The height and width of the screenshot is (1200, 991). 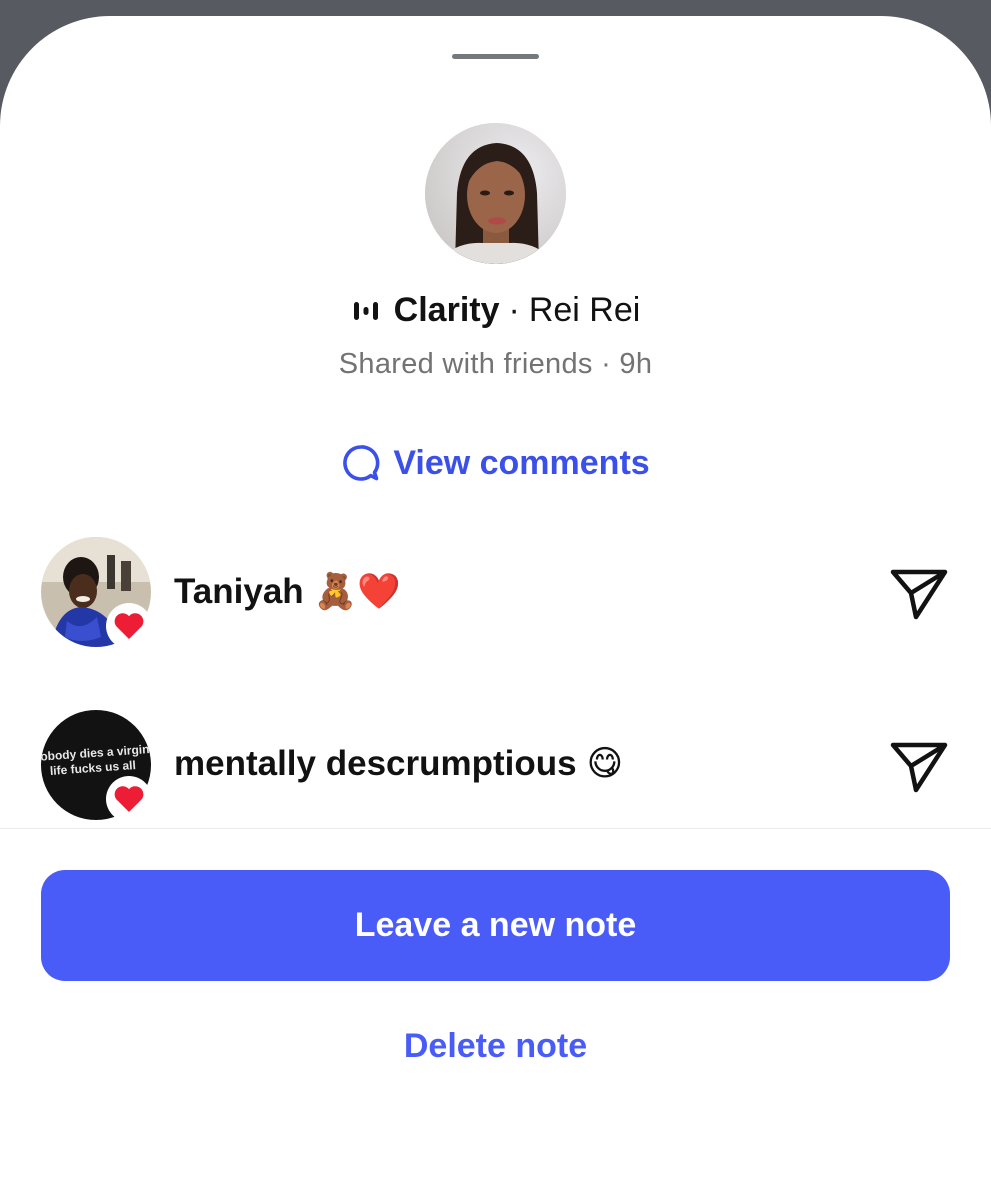 What do you see at coordinates (361, 463) in the screenshot?
I see `comment-bubble-icon` at bounding box center [361, 463].